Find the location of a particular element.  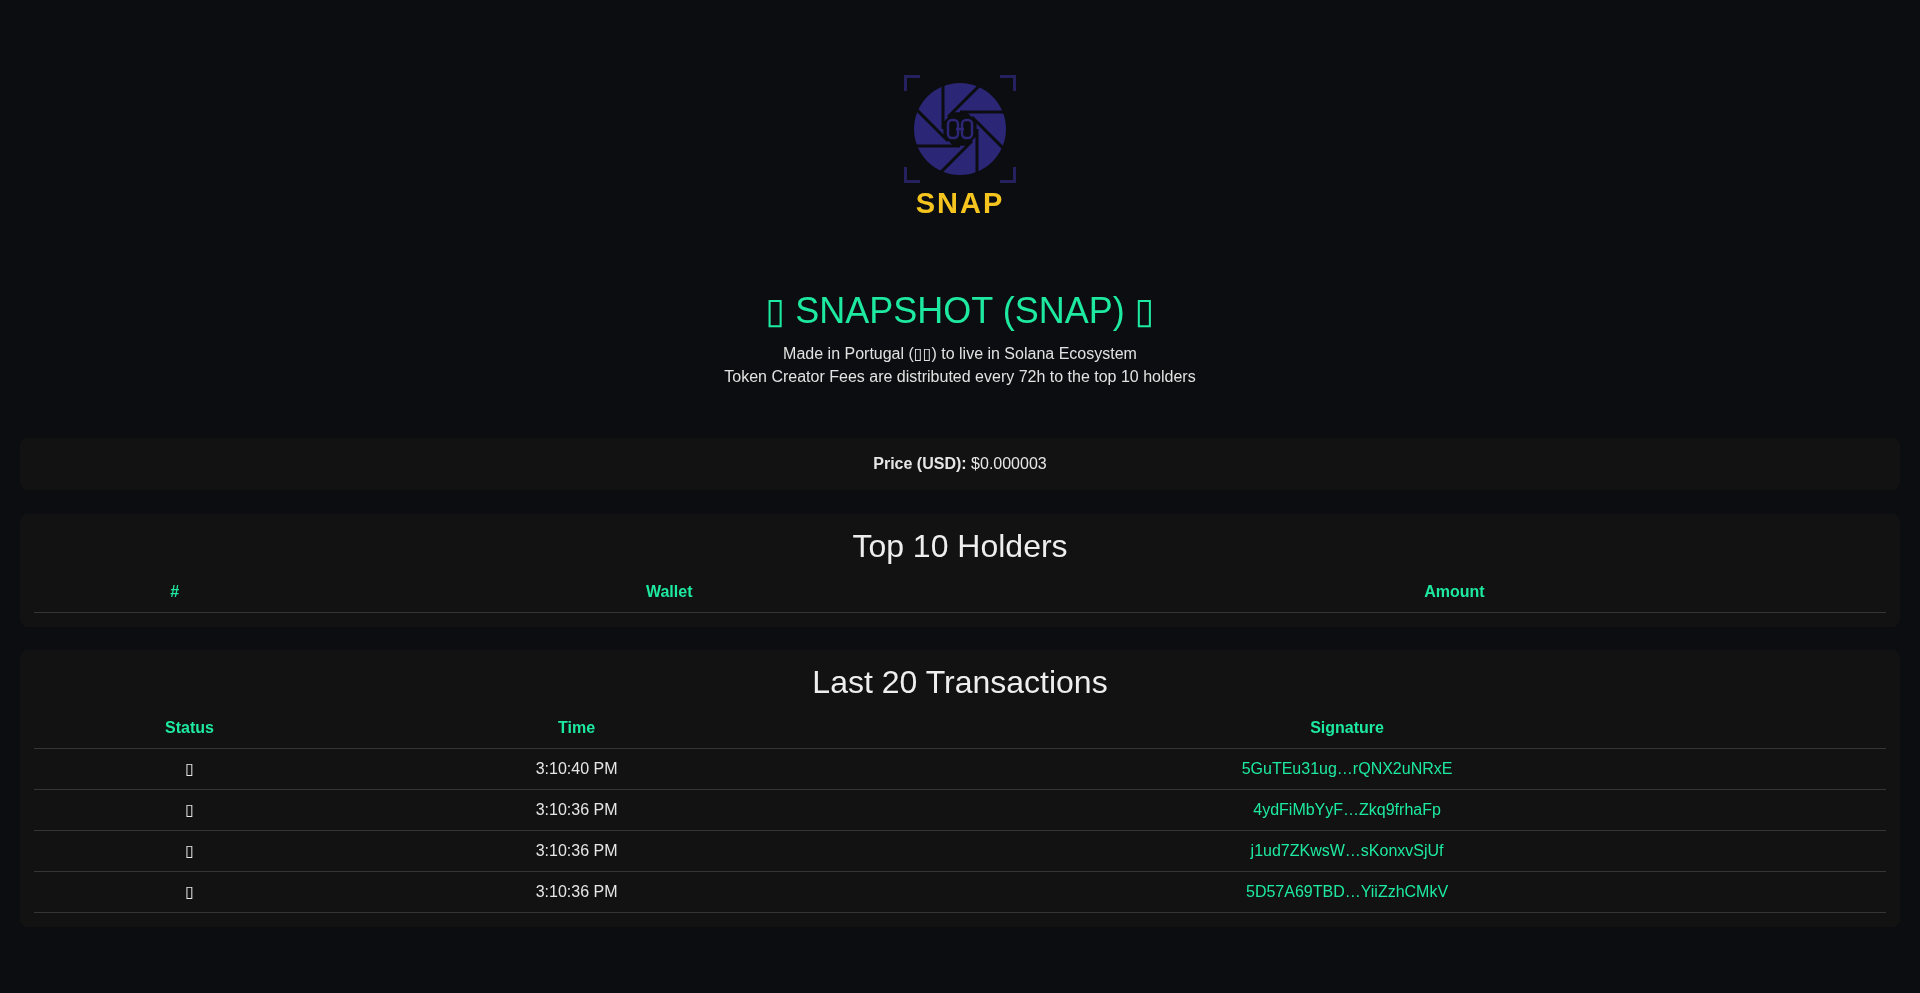

signature-link: 5GuTEu31ug…rQNX2uNRxE is located at coordinates (1347, 768).